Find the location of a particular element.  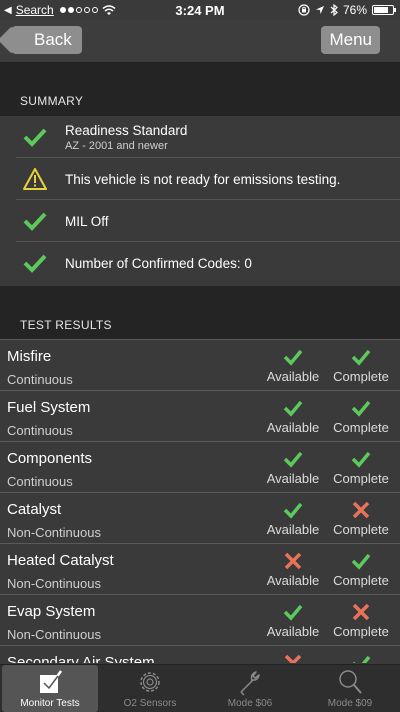

tab-mode-09: Mode $09 is located at coordinates (350, 688).